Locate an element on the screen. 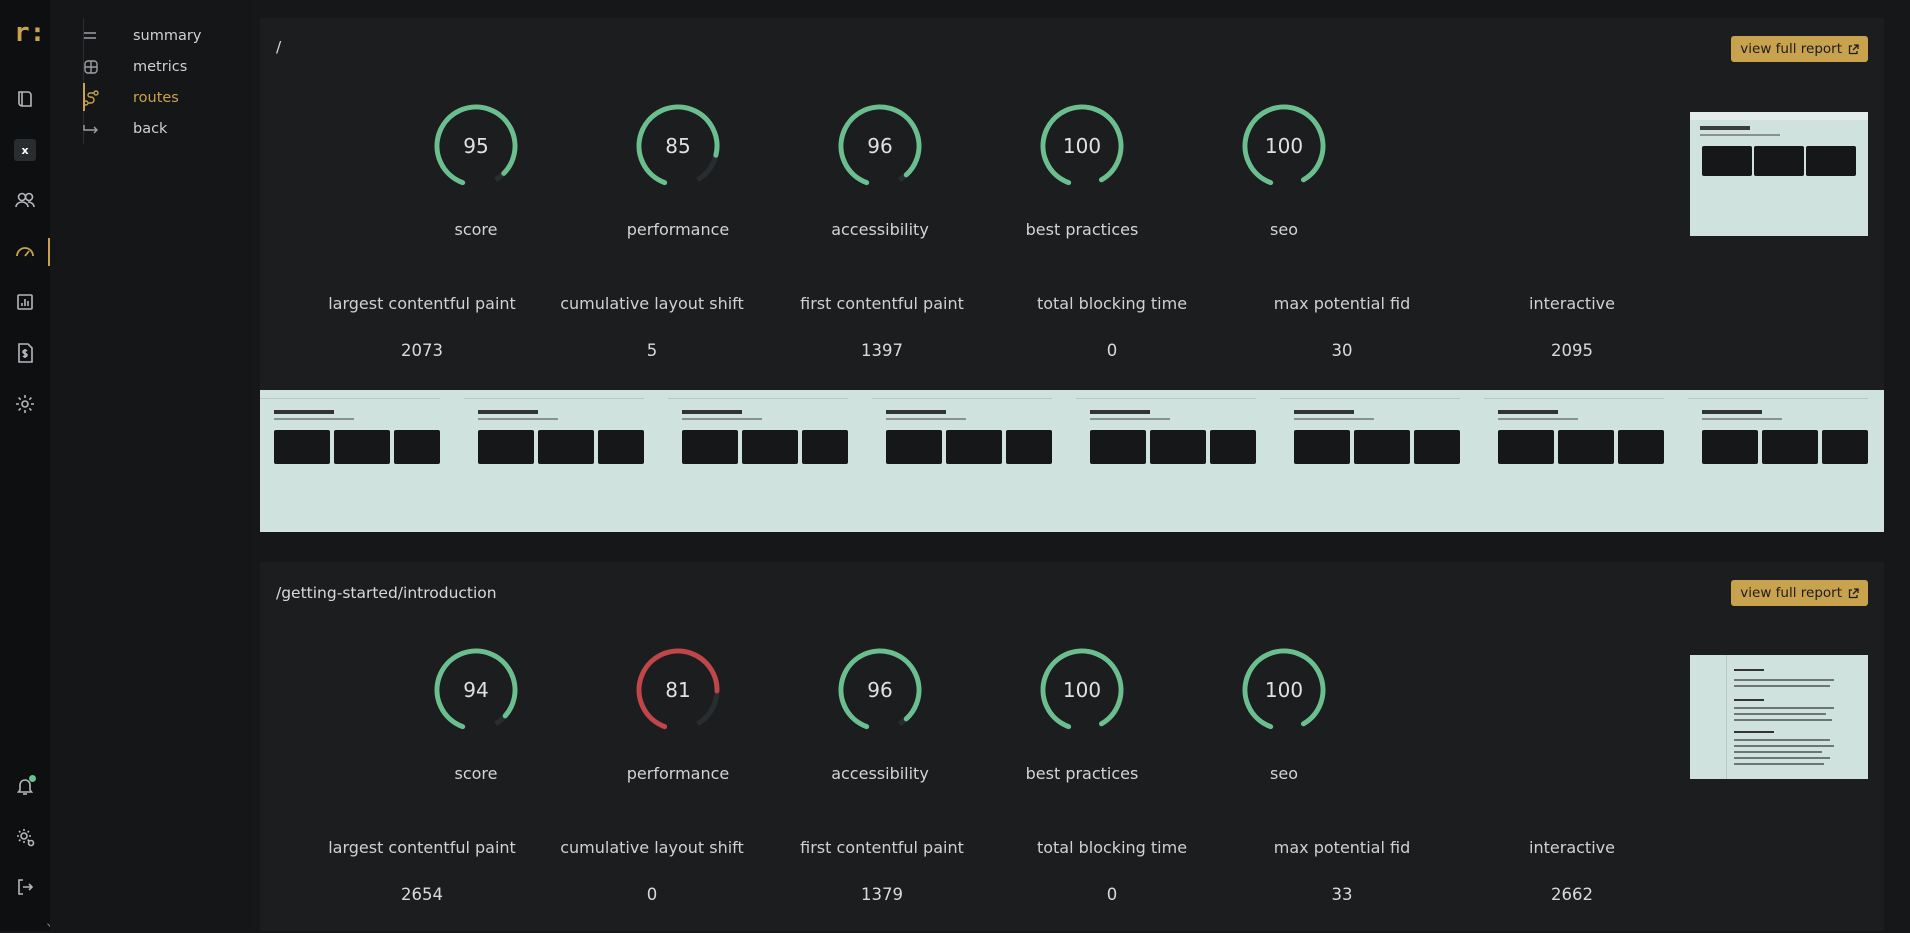 The image size is (1910, 933). gauge-value: 85 is located at coordinates (678, 146).